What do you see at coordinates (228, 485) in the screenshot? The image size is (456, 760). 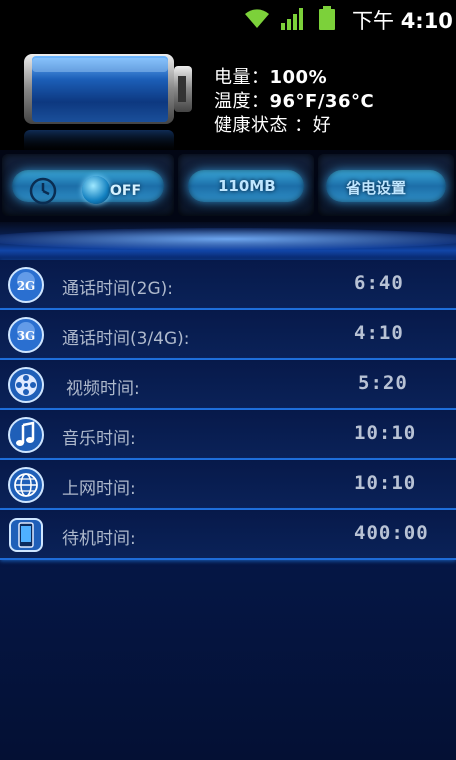 I see `list-item: 上网时间: 10:10` at bounding box center [228, 485].